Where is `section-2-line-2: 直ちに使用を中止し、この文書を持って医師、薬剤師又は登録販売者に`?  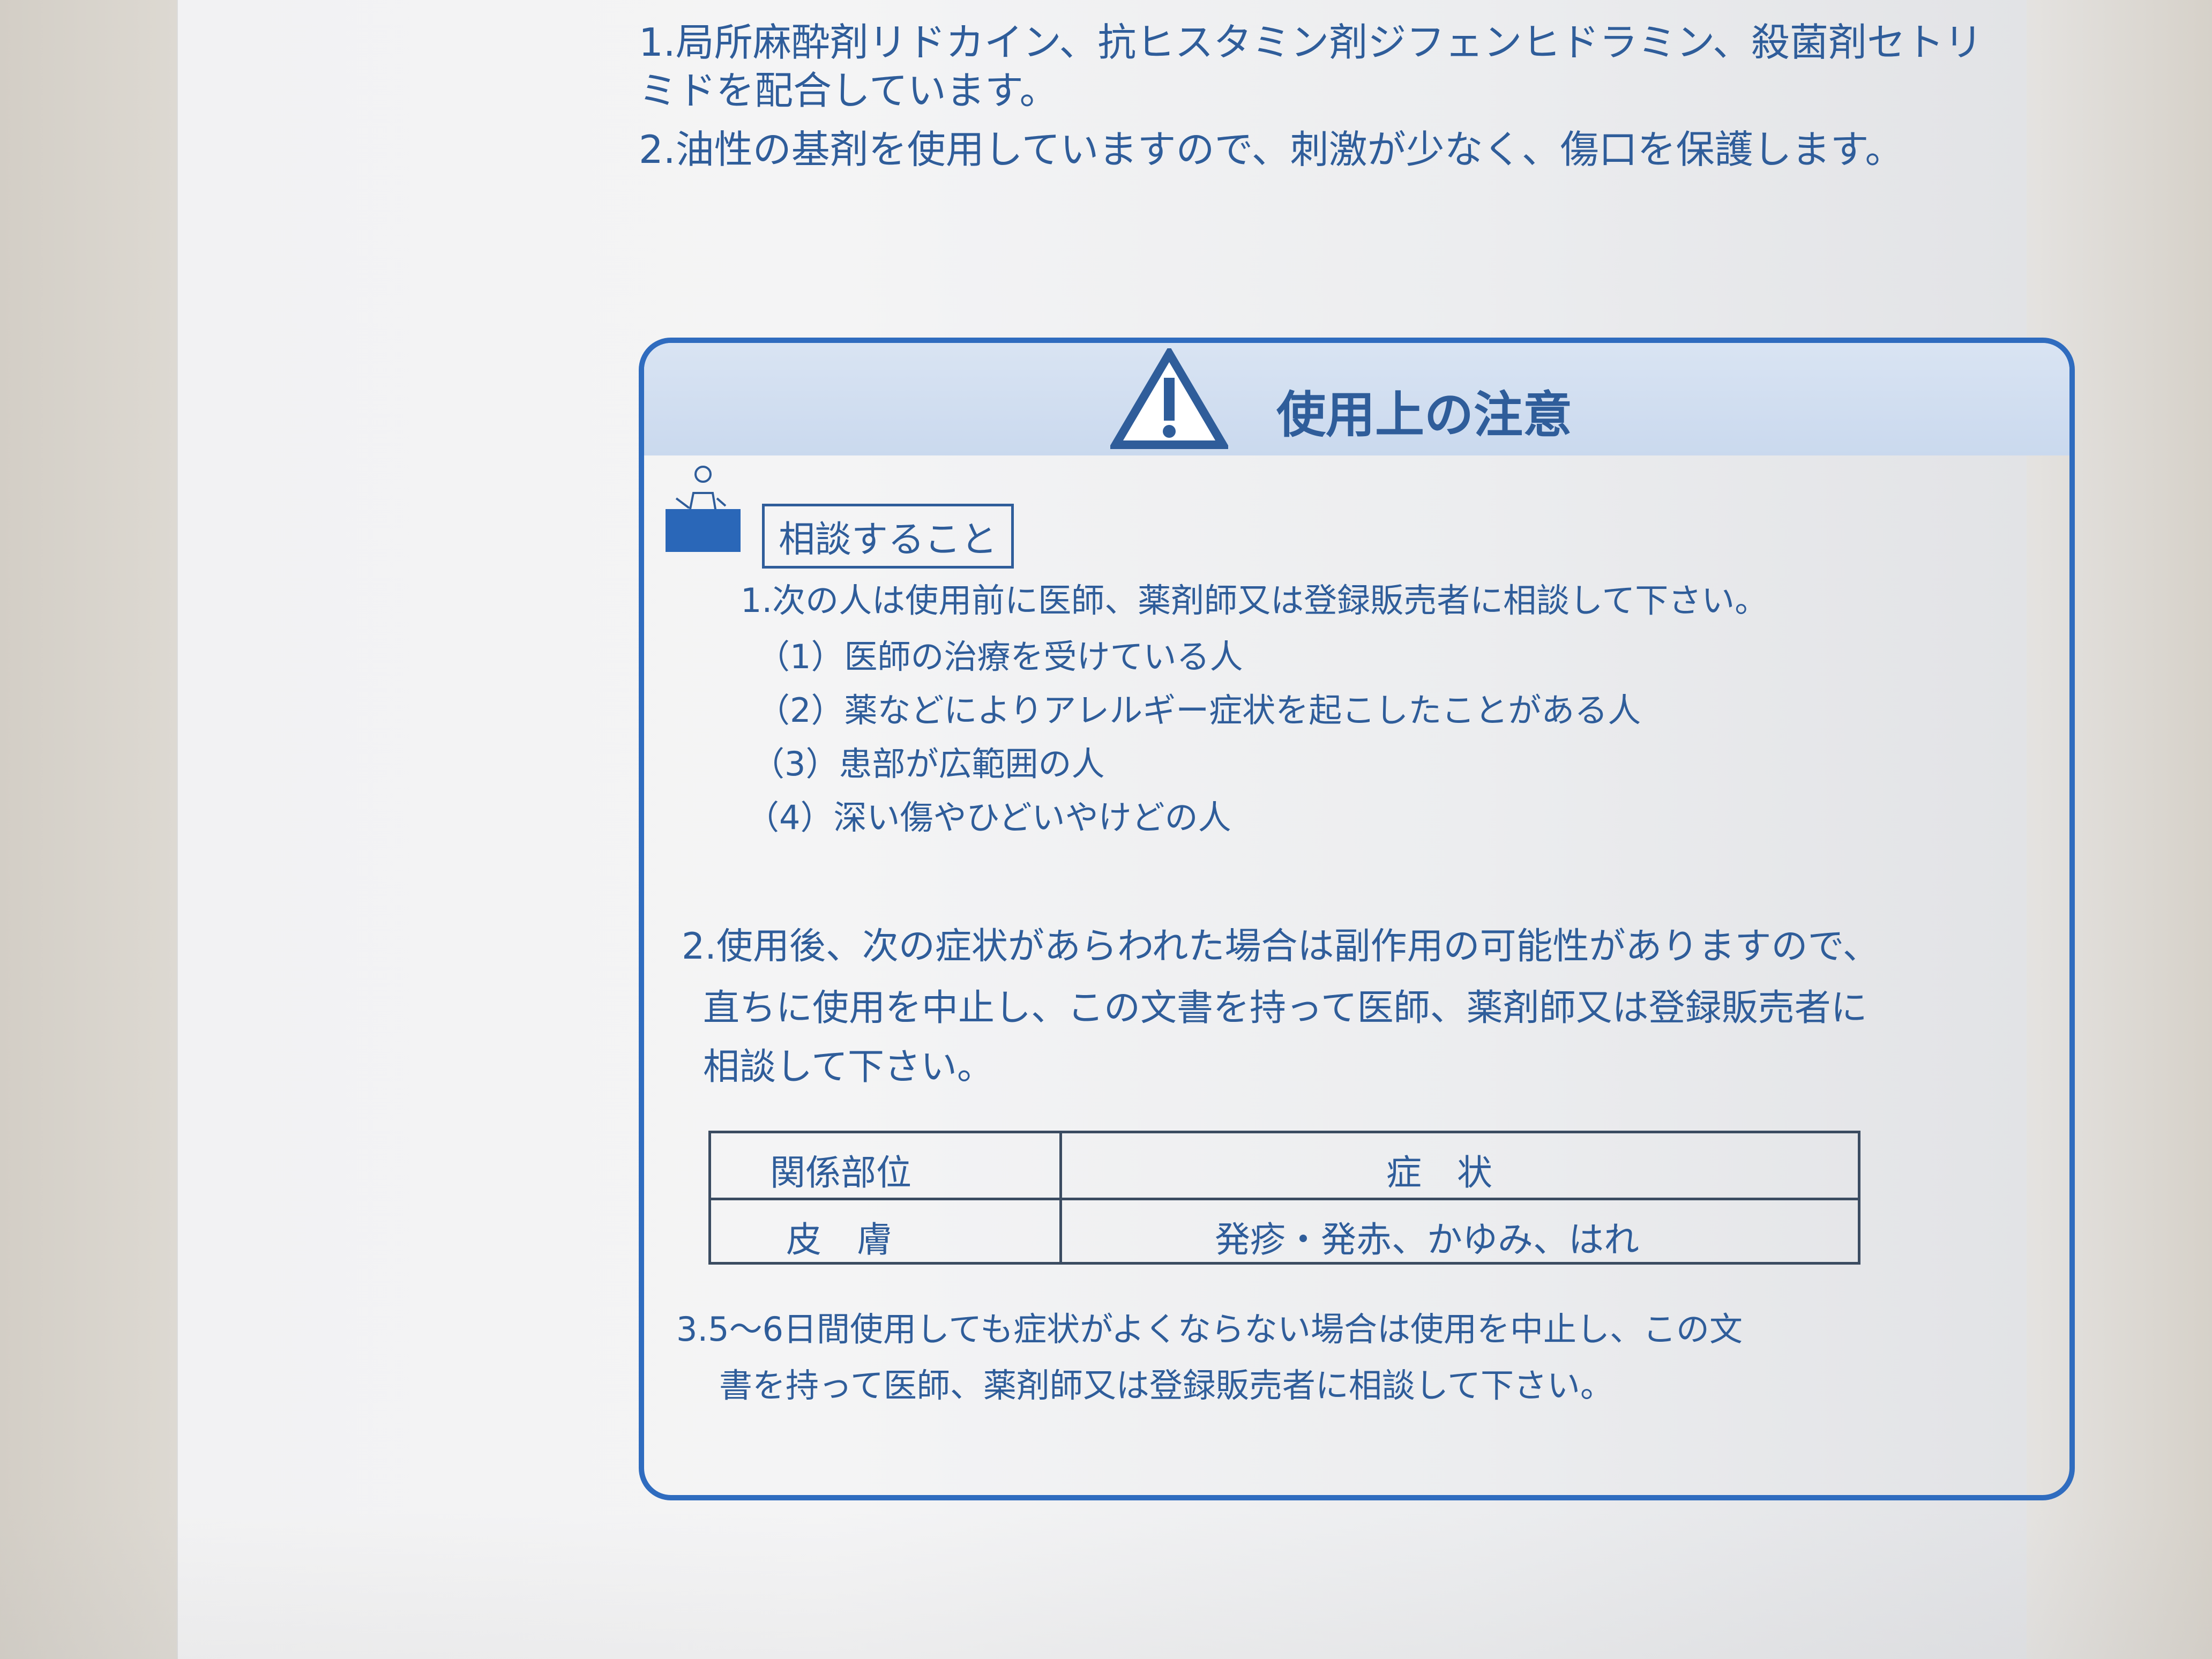
section-2-line-2: 直ちに使用を中止し、この文書を持って医師、薬剤師又は登録販売者に is located at coordinates (1285, 1008).